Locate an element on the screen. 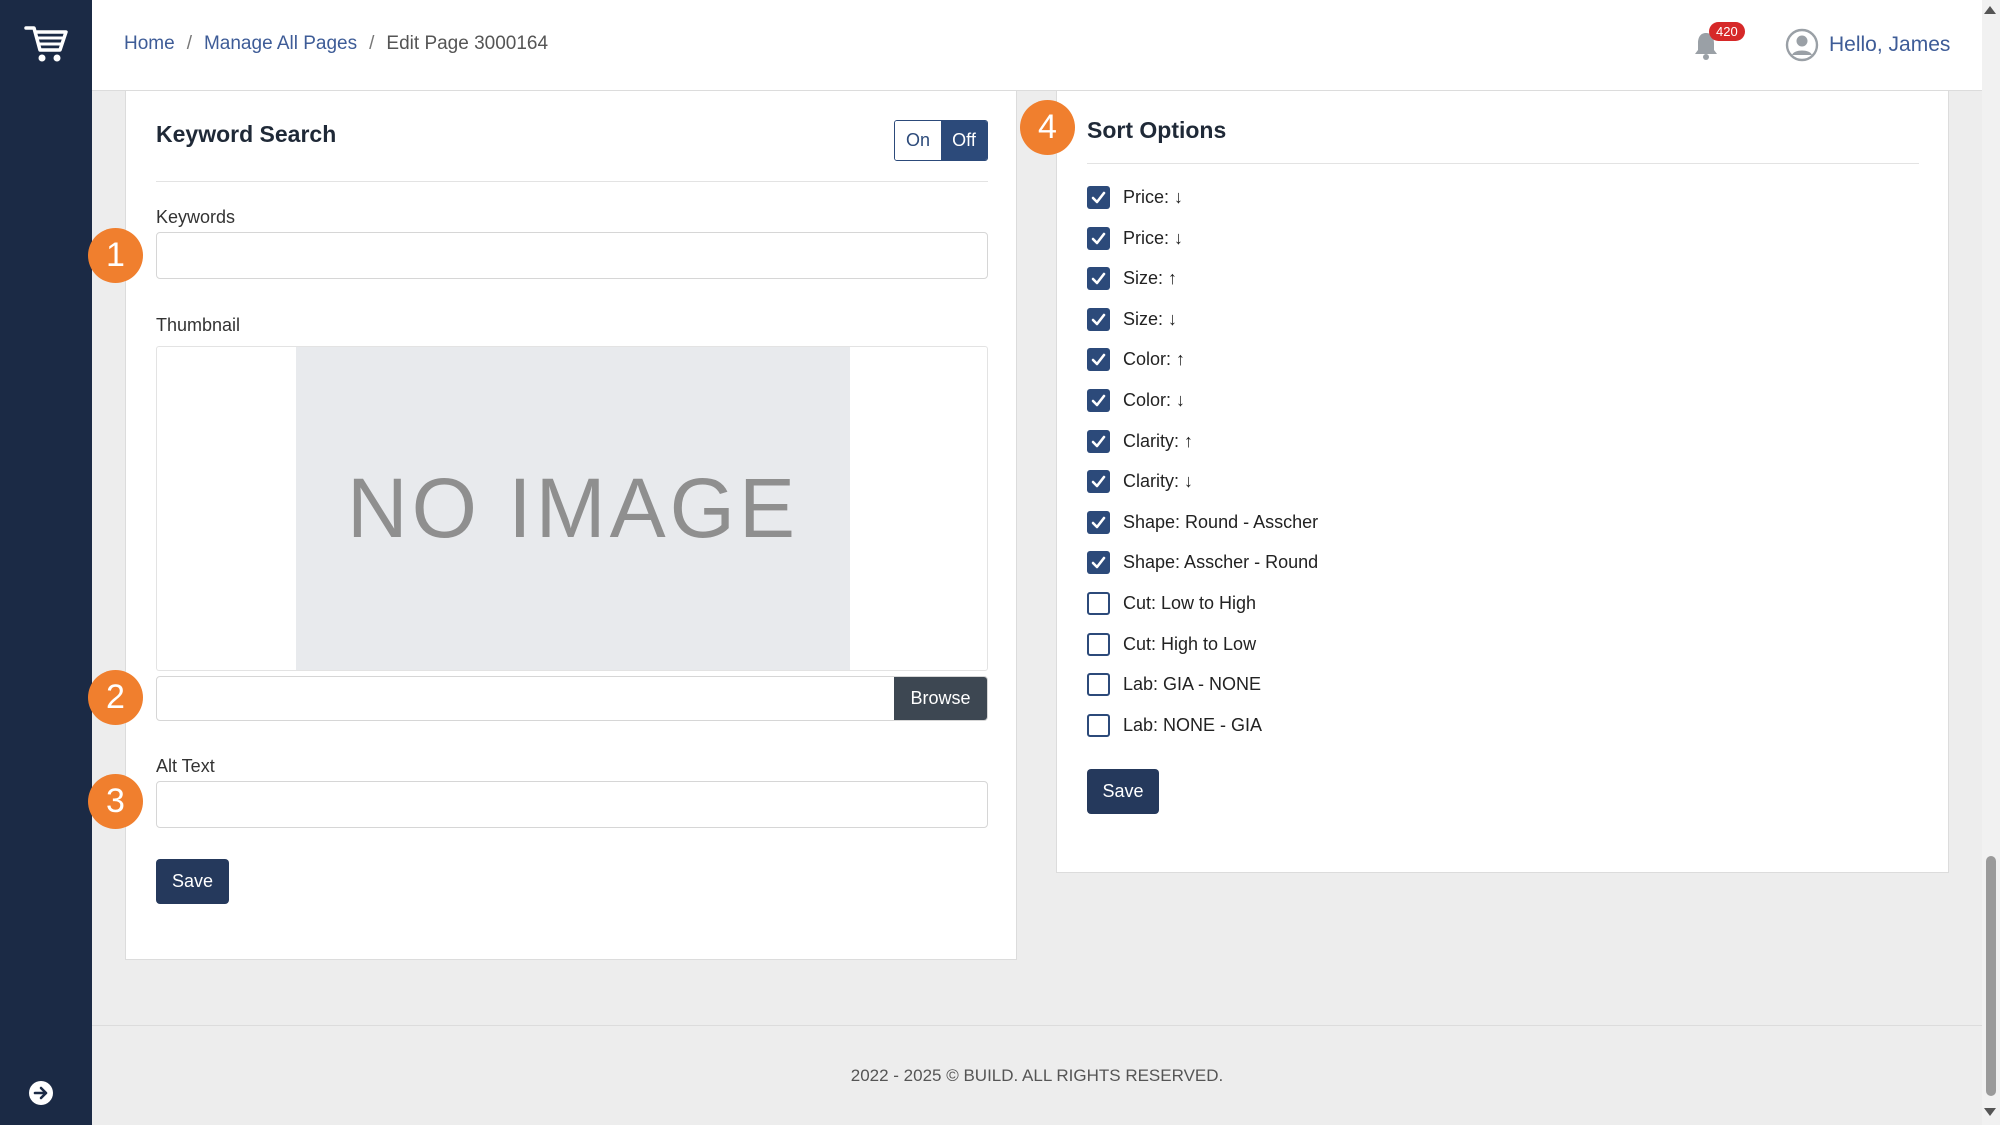 This screenshot has height=1125, width=2000. sort-option-label: Lab: GIA - NONE is located at coordinates (1192, 683).